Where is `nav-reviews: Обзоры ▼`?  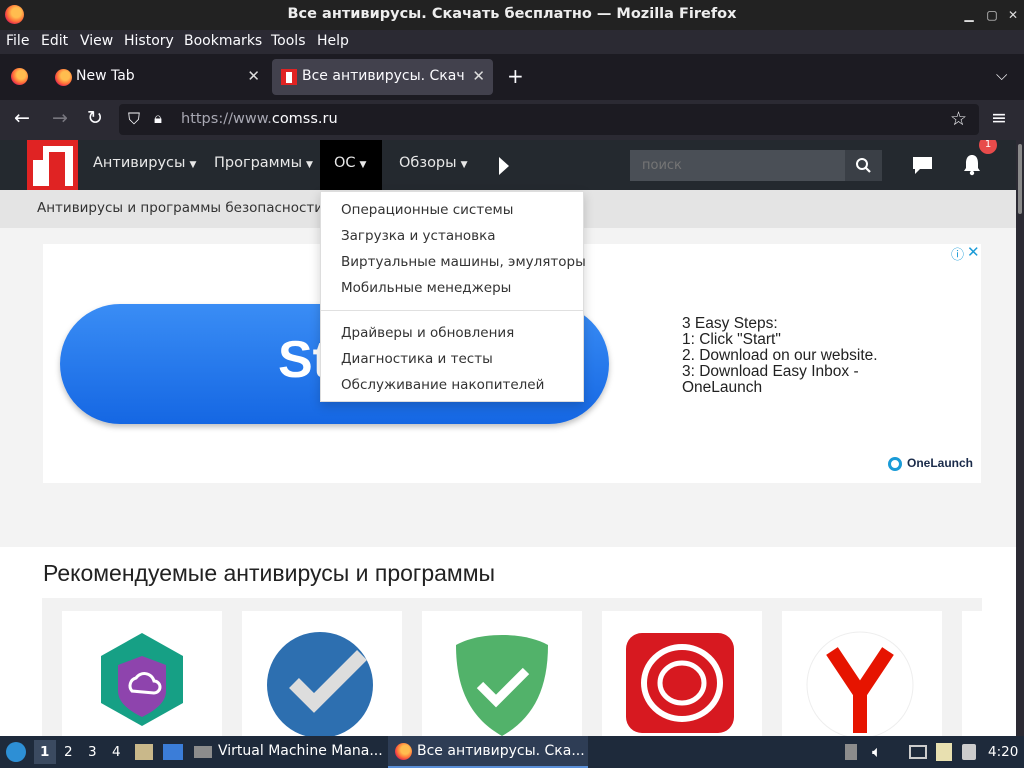 nav-reviews: Обзоры ▼ is located at coordinates (433, 165).